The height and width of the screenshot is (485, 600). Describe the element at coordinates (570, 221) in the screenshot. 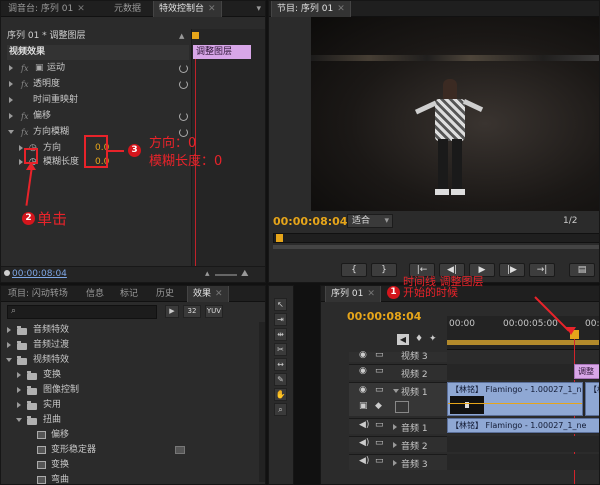

I see `page-indicator: 1/2` at that location.